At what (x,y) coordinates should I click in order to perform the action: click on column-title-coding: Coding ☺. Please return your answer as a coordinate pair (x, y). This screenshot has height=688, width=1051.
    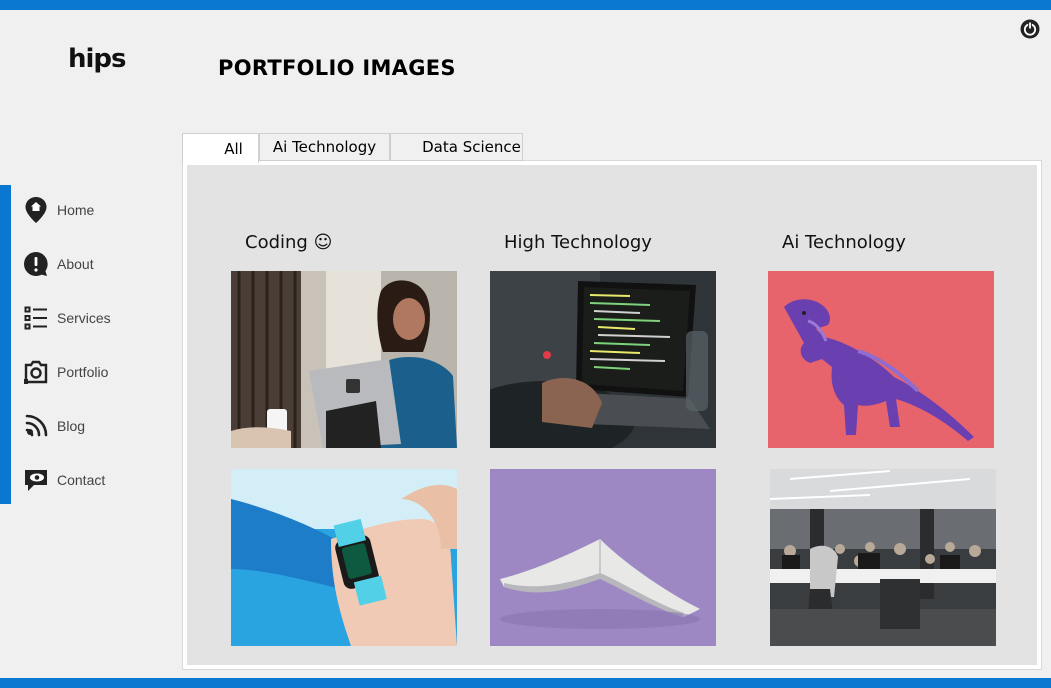
    Looking at the image, I should click on (289, 242).